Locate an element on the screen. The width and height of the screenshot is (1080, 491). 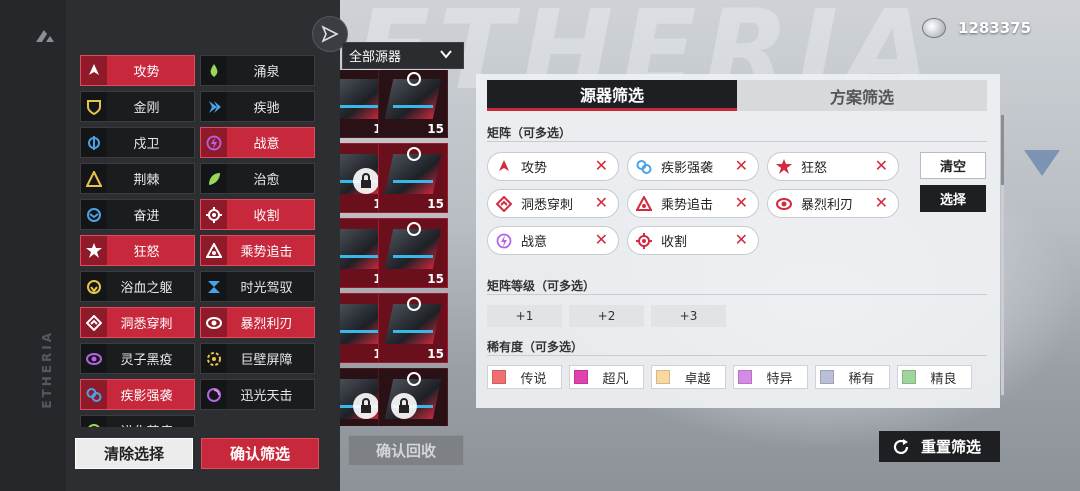
level-option: +2 is located at coordinates (606, 316).